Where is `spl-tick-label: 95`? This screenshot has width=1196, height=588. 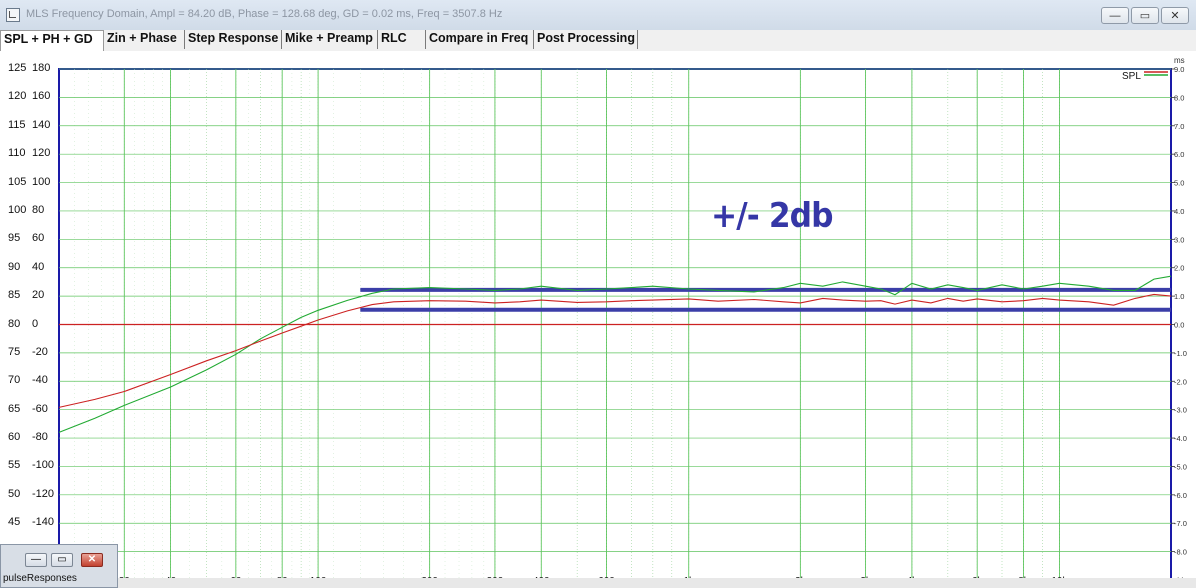 spl-tick-label: 95 is located at coordinates (14, 238).